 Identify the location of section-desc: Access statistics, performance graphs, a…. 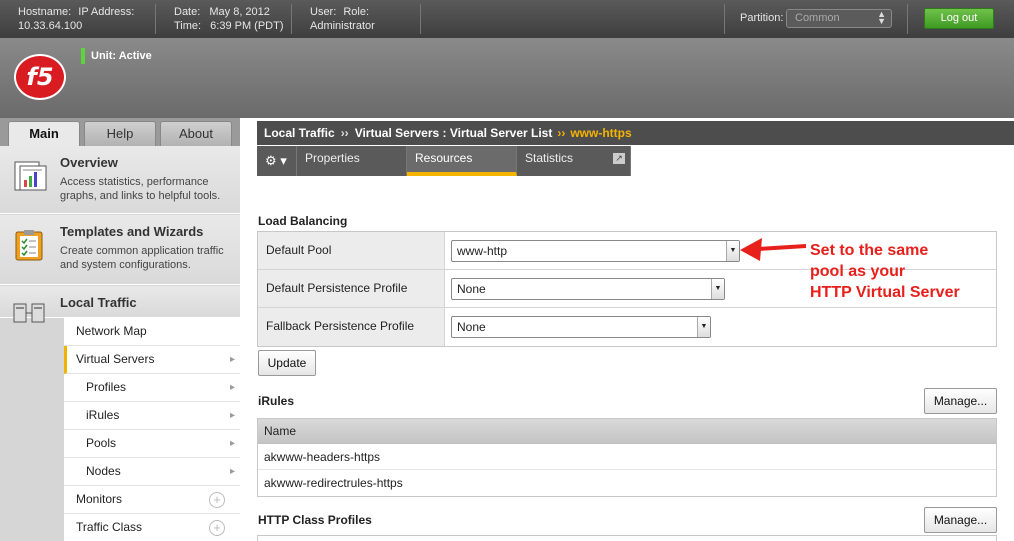
(140, 189).